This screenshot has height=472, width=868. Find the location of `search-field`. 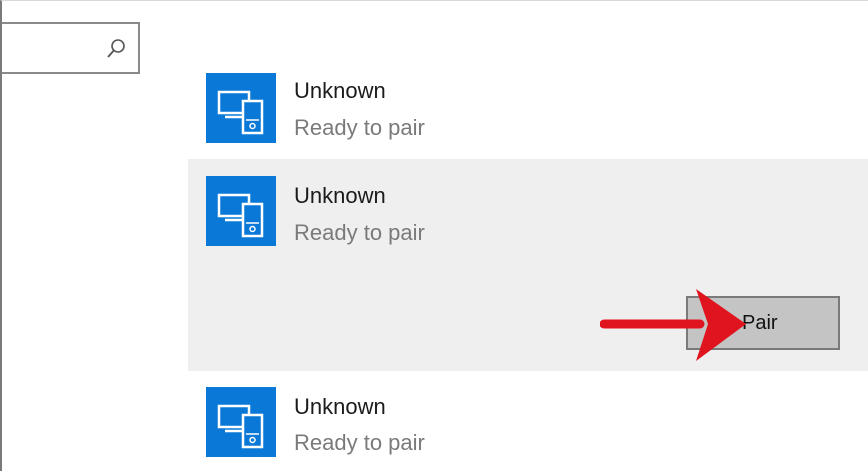

search-field is located at coordinates (71, 48).